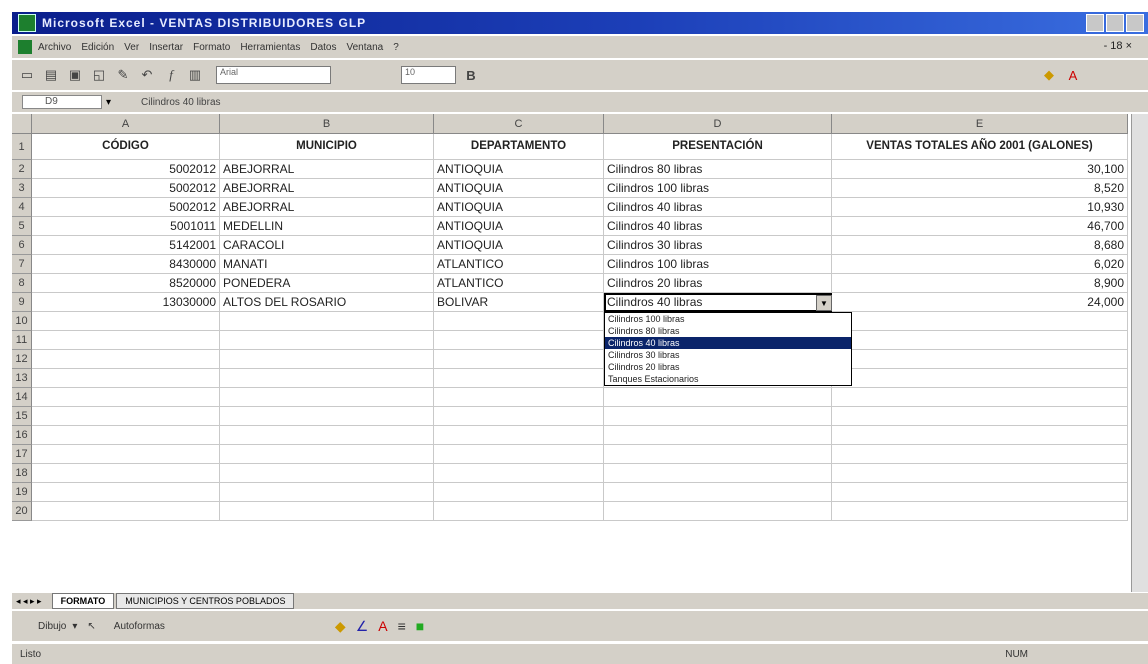  Describe the element at coordinates (718, 124) in the screenshot. I see `column-header-d: D` at that location.